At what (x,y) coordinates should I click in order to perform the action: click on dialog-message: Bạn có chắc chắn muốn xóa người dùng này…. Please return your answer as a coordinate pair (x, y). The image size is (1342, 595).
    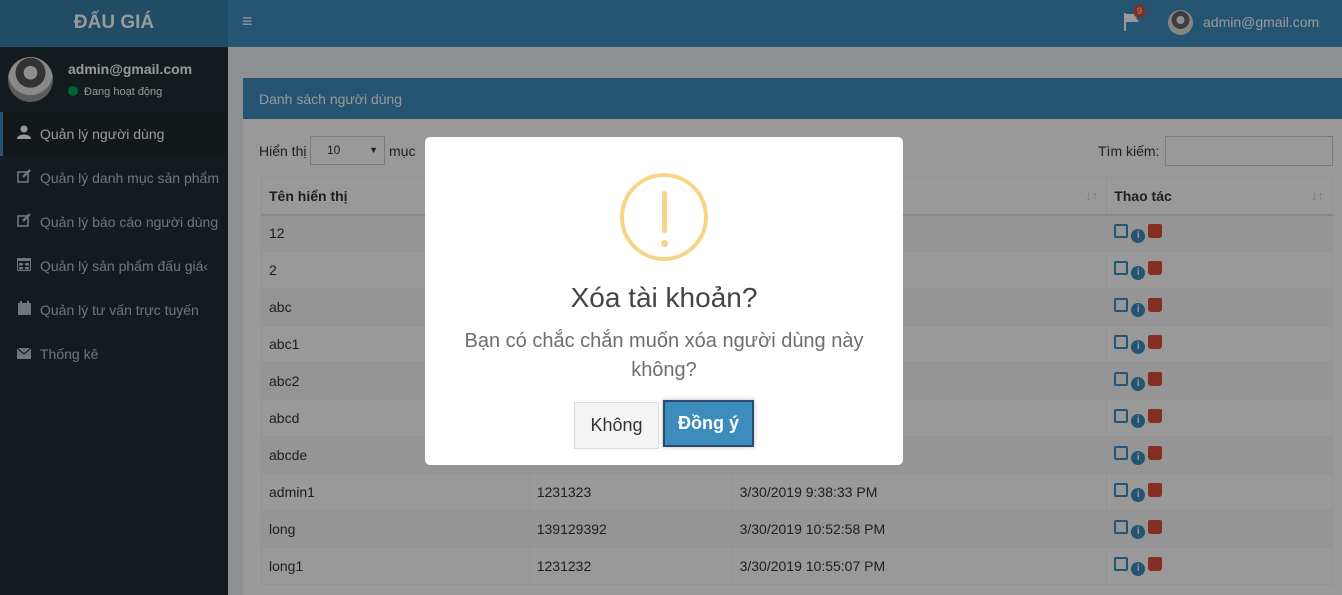
    Looking at the image, I should click on (664, 355).